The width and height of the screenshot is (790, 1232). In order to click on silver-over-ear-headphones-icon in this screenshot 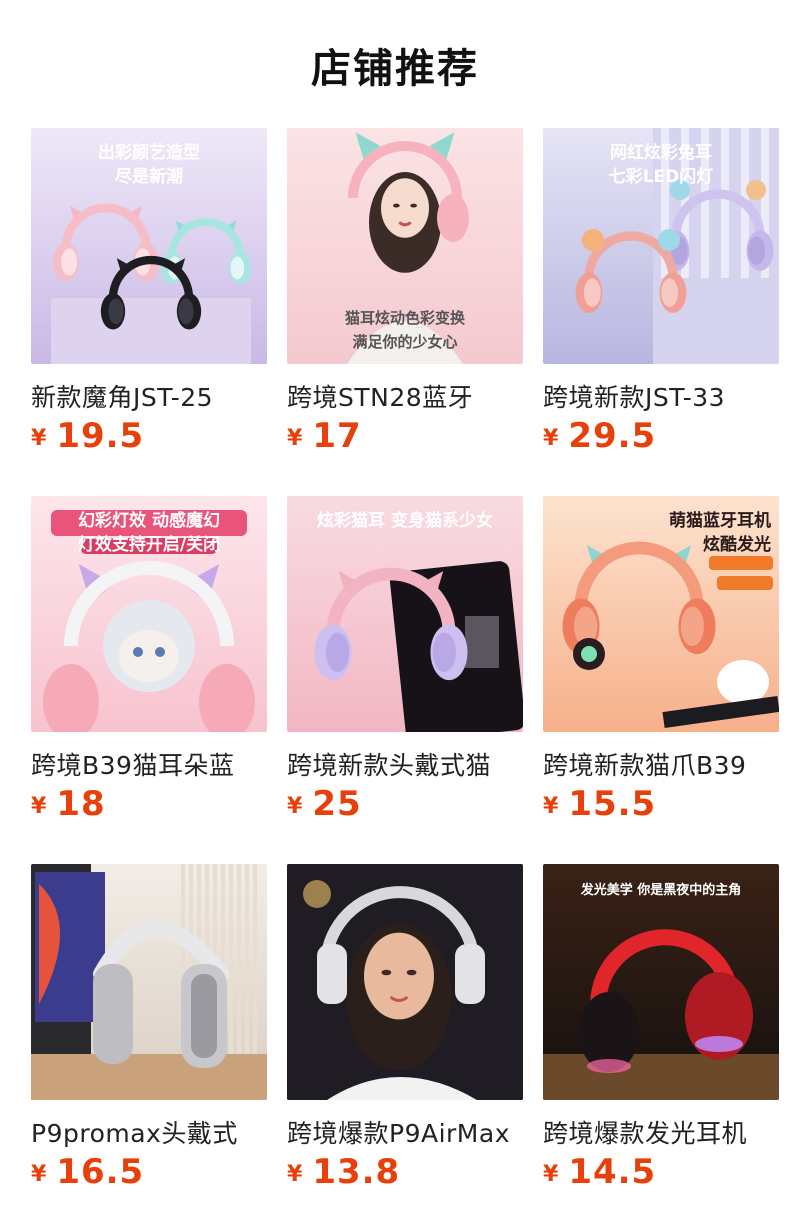, I will do `click(149, 982)`.